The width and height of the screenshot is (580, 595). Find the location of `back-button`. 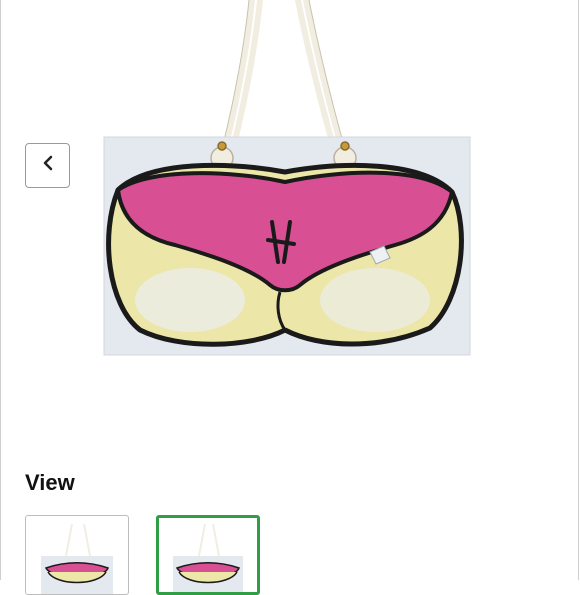

back-button is located at coordinates (47, 165).